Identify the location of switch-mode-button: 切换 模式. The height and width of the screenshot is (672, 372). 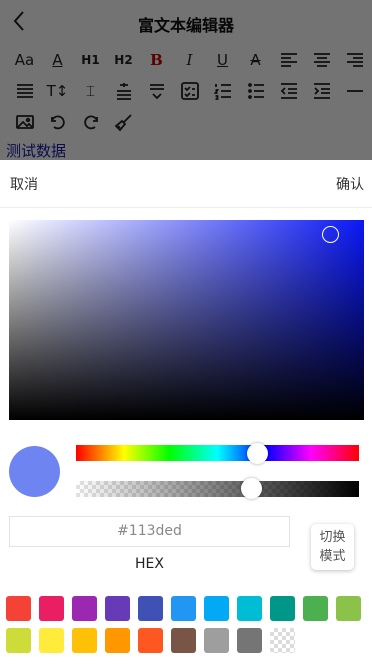
(332, 547).